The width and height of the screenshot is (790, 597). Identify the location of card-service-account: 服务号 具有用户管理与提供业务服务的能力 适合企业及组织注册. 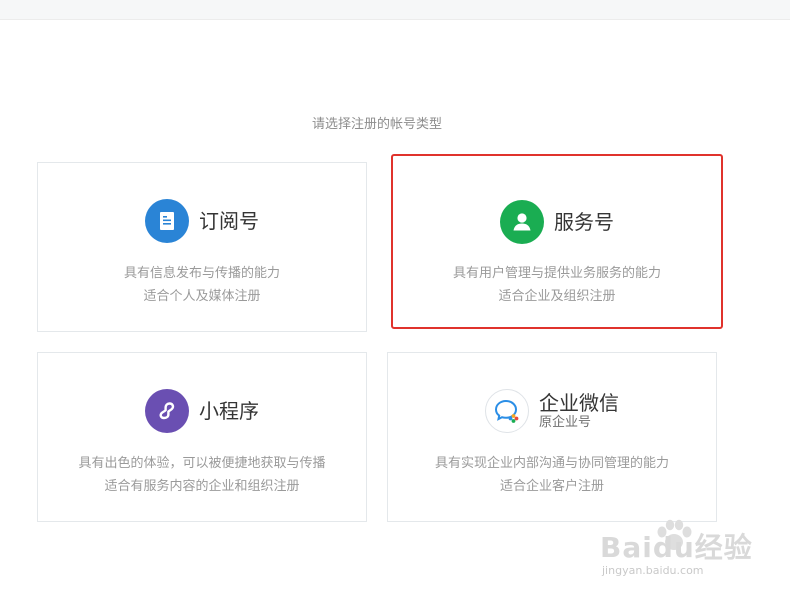
(557, 241).